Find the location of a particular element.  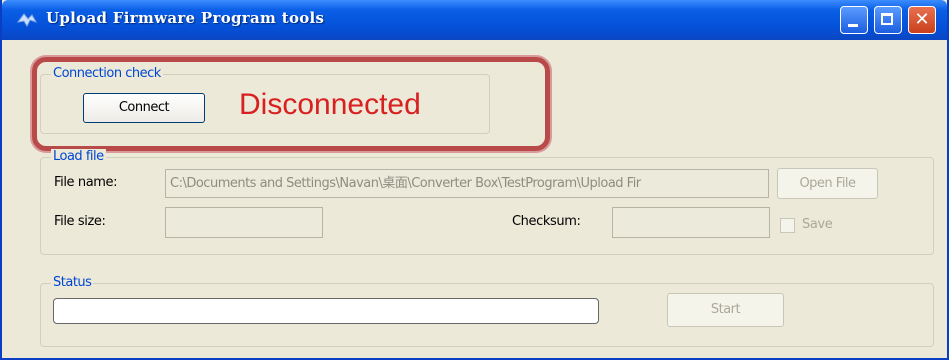

maximize-icon is located at coordinates (887, 19).